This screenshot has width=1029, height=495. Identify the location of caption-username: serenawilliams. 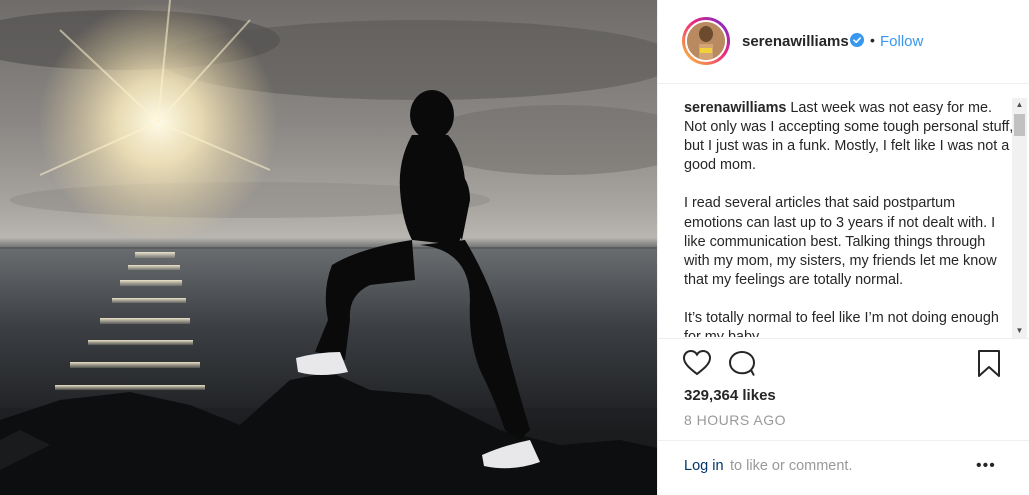
(735, 108).